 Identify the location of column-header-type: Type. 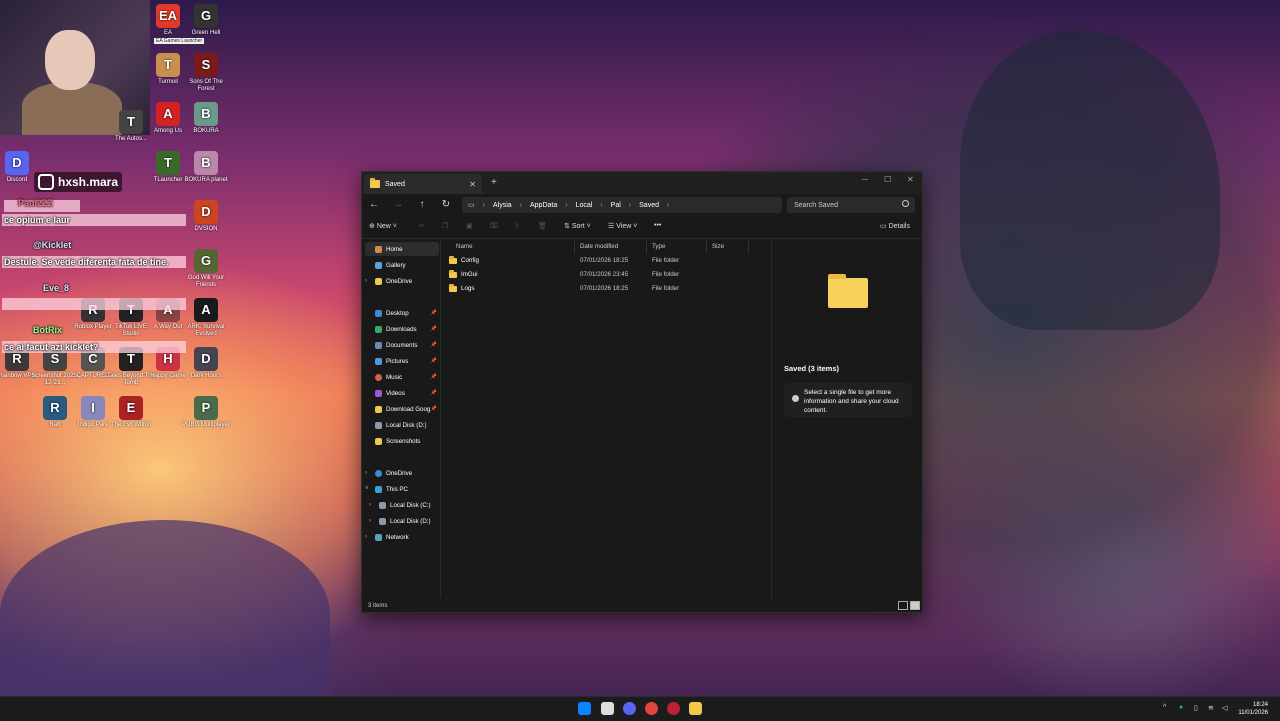
(677, 247).